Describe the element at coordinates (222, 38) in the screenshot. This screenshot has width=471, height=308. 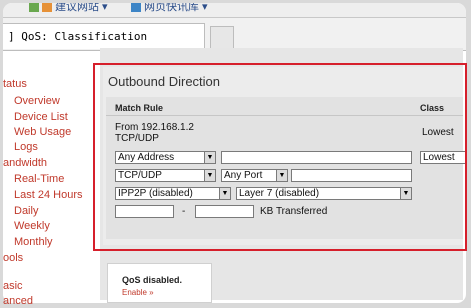
I see `new-tab-button` at that location.